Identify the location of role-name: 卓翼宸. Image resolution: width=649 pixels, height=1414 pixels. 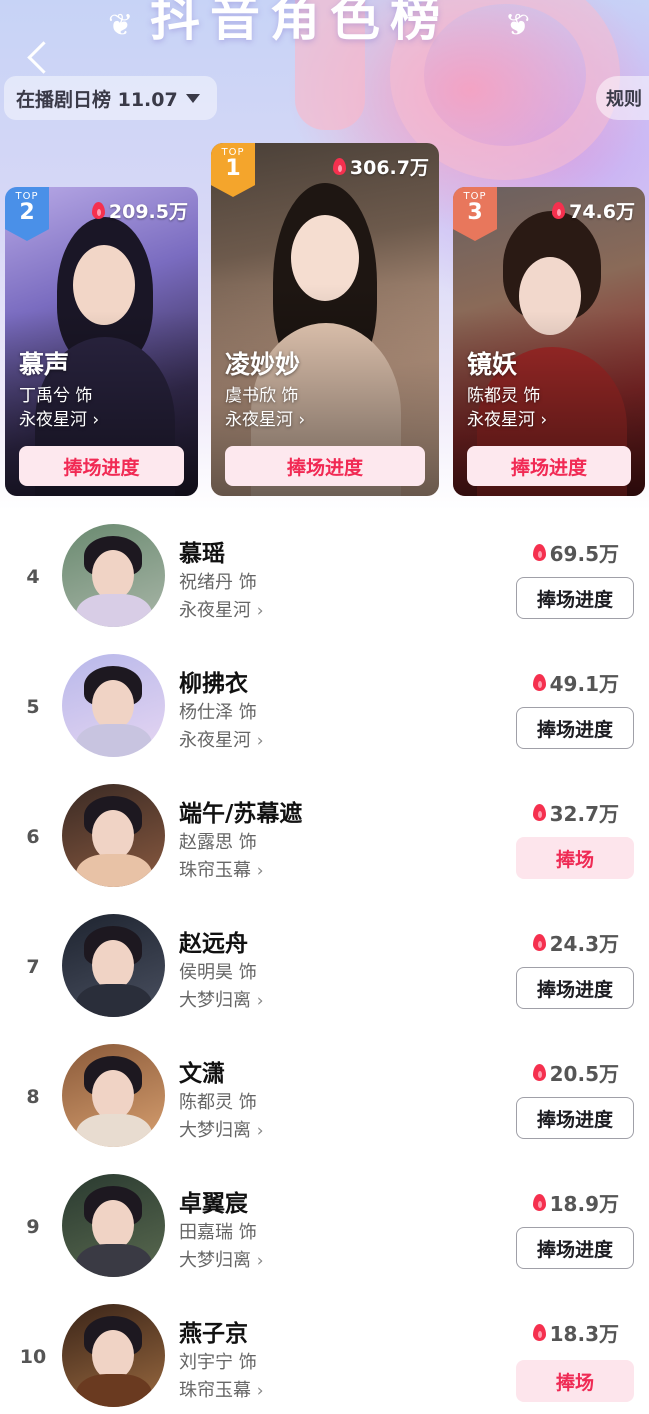
(213, 1204).